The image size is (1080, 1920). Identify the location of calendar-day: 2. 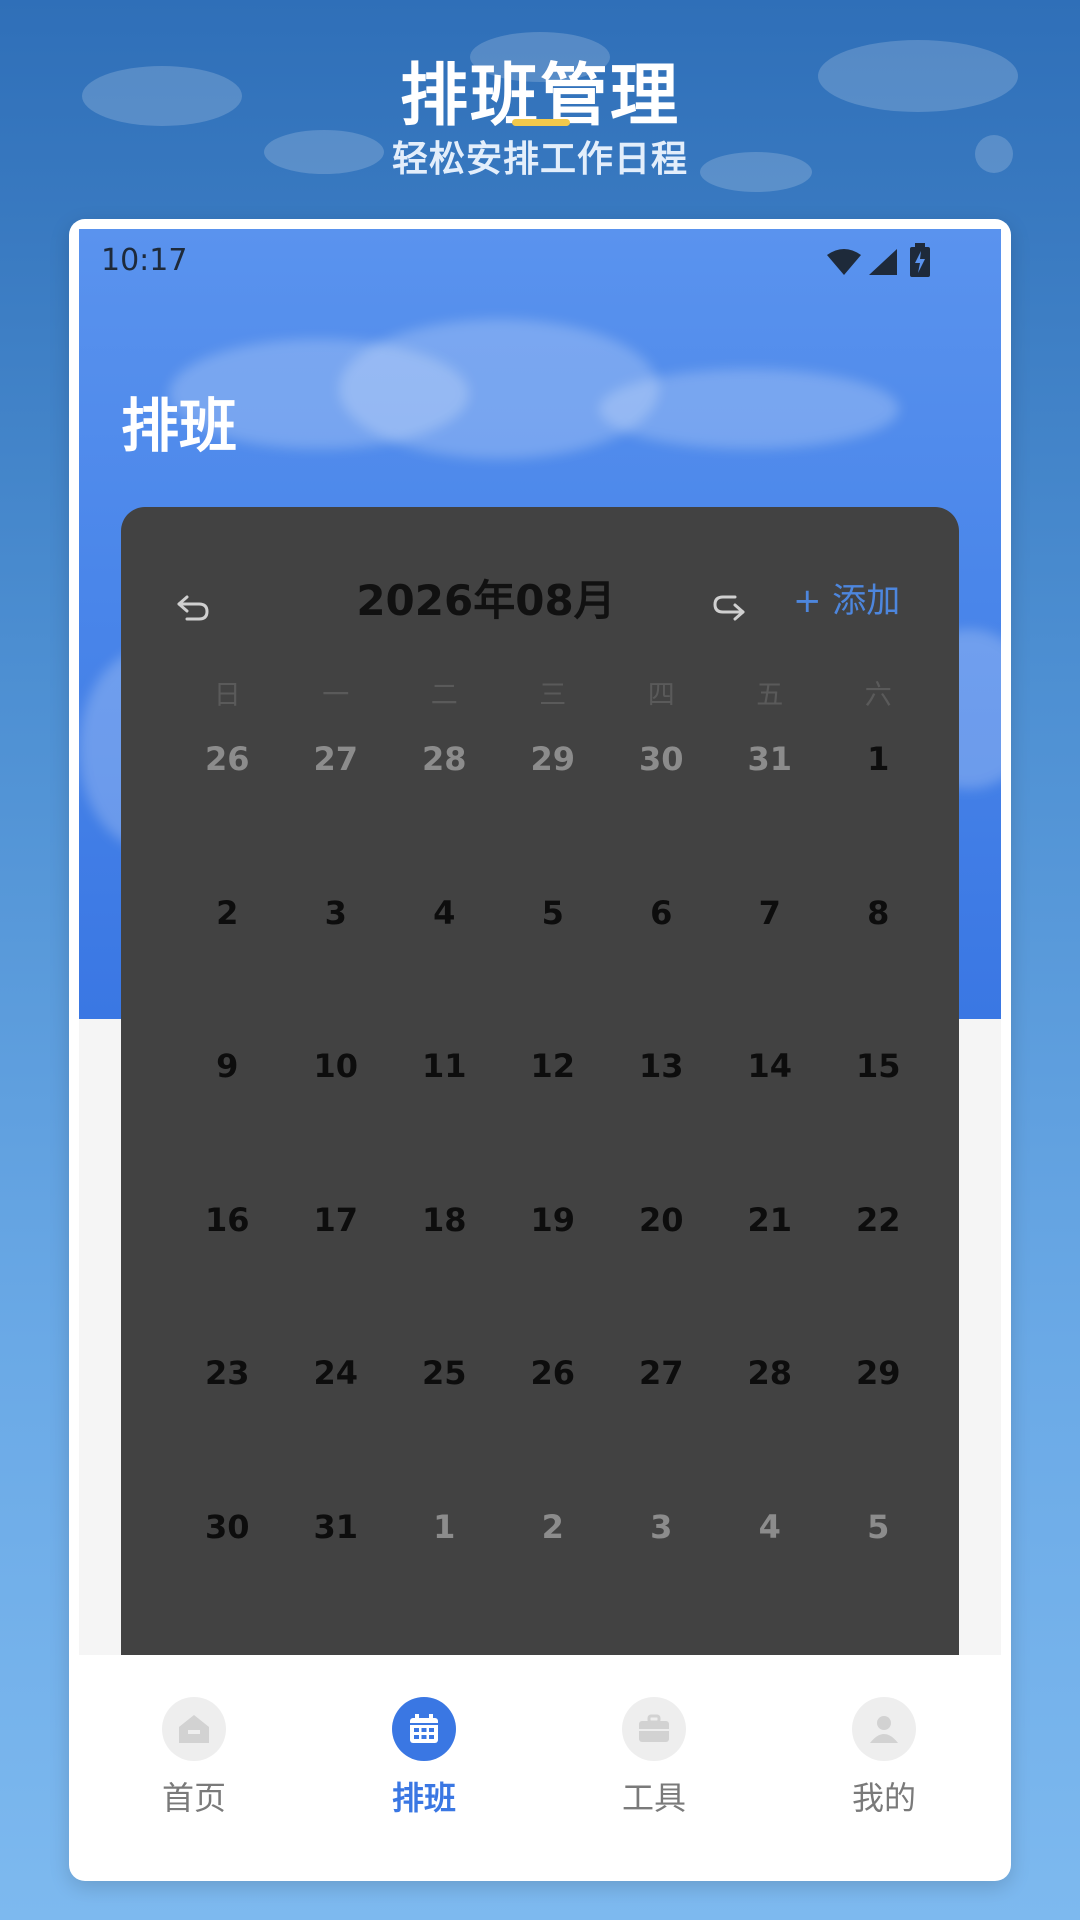
(227, 968).